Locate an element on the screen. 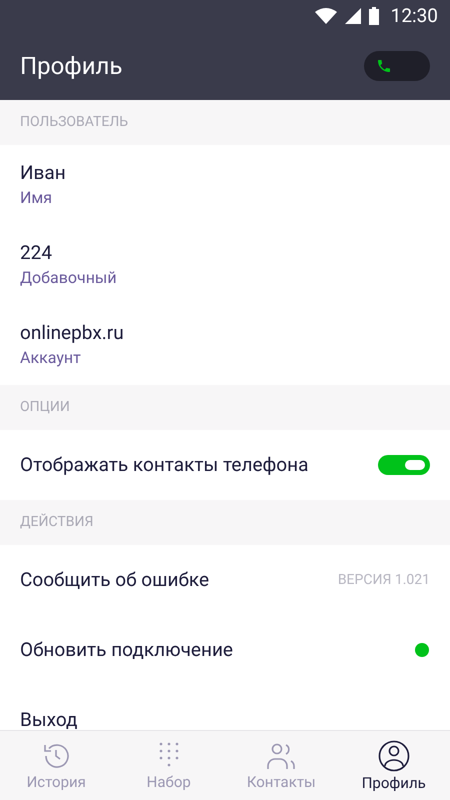 The image size is (450, 800). toggle-switch is located at coordinates (404, 465).